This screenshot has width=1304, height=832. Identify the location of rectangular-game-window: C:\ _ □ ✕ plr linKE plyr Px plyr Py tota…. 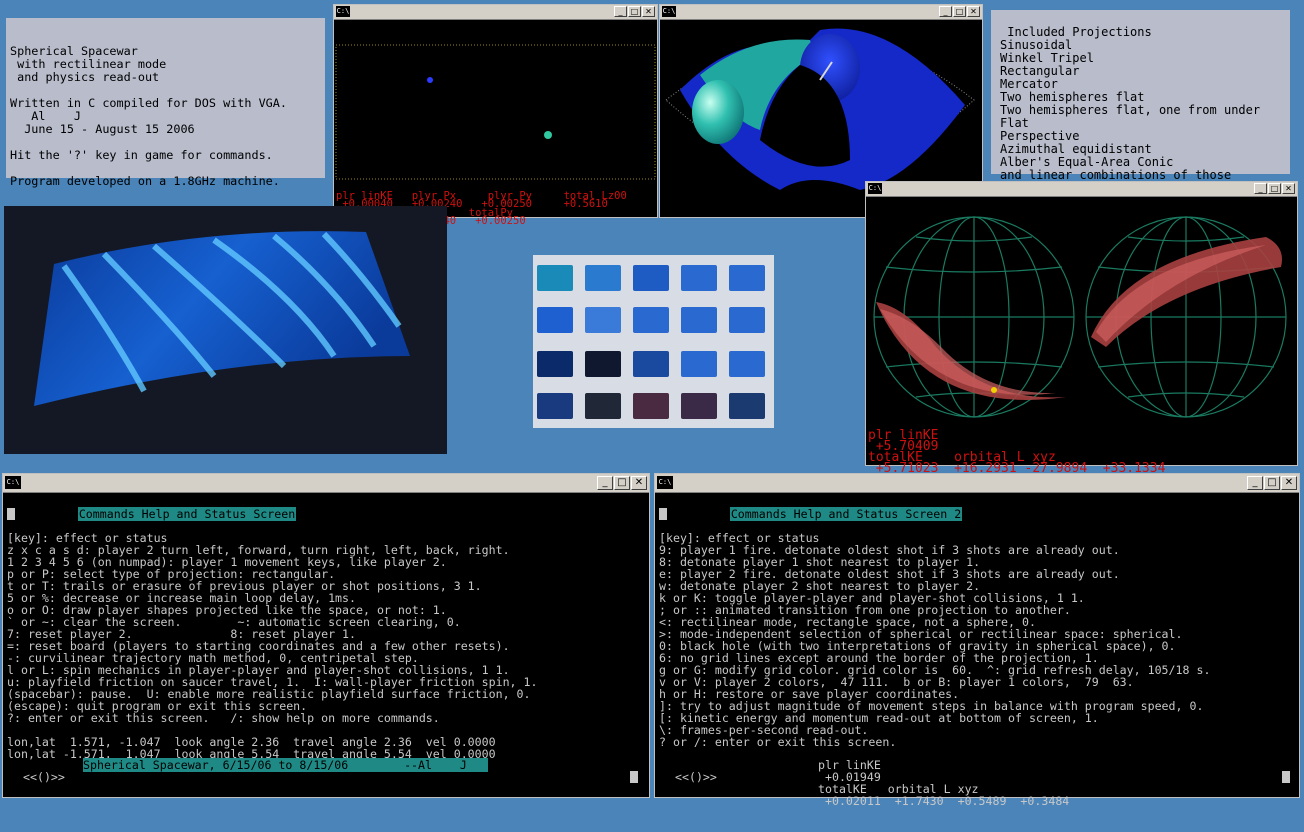
(495, 115).